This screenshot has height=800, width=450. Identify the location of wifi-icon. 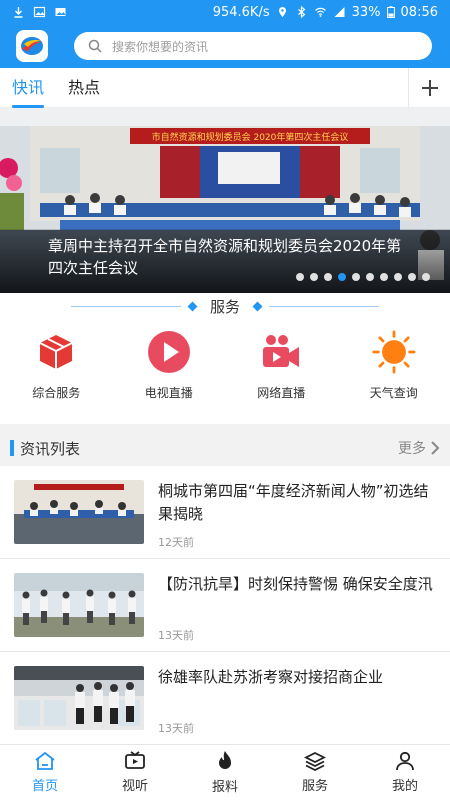
(320, 12).